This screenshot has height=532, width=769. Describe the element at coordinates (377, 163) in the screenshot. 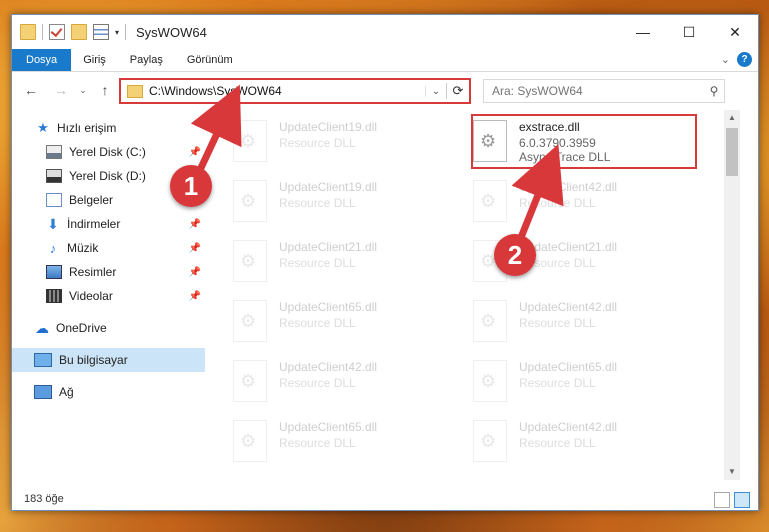

I see `annotation-arrows` at that location.